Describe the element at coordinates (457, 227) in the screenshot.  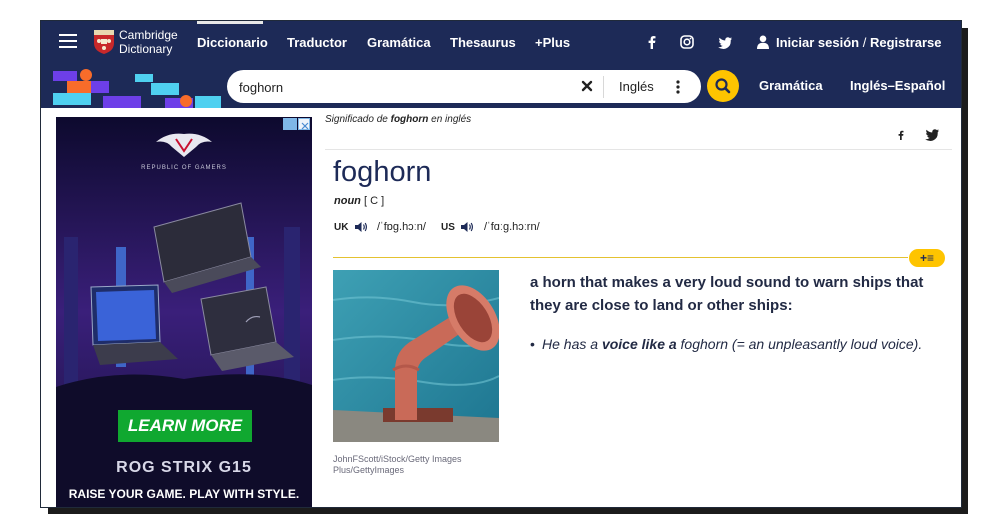
I see `us-pronunciation: US` at that location.